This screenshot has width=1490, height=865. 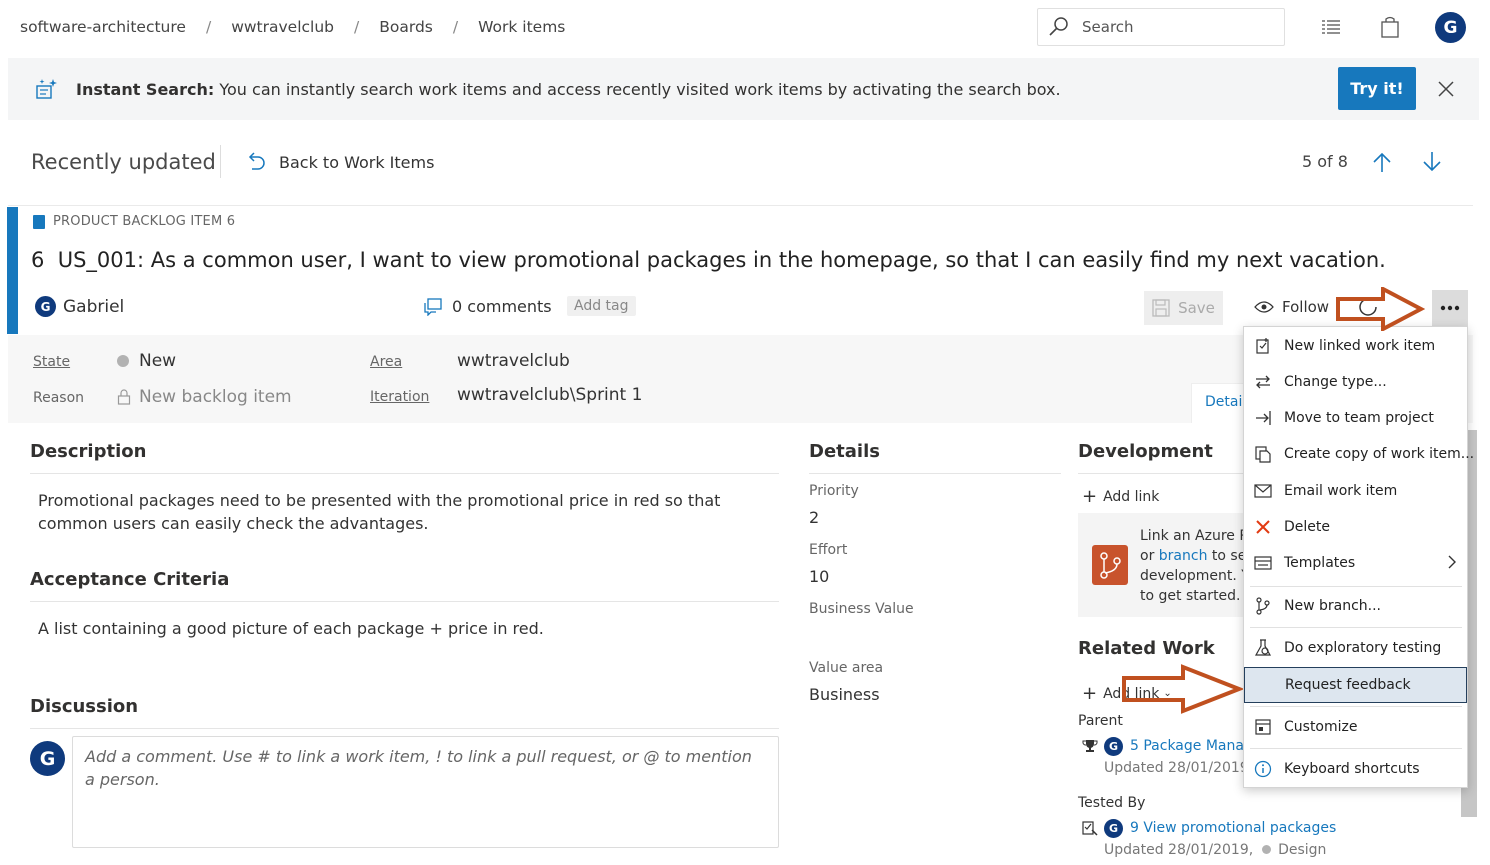 I want to click on work-item-id: 6, so click(x=38, y=260).